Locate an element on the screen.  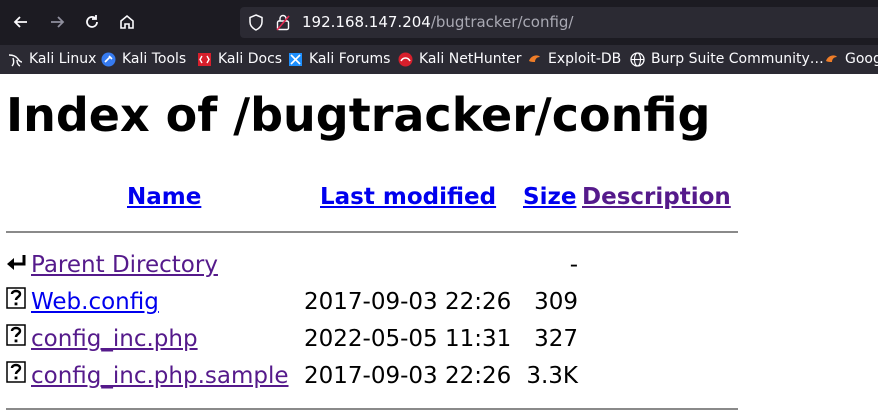
row-date: 2022-05-05 11:31 is located at coordinates (408, 339).